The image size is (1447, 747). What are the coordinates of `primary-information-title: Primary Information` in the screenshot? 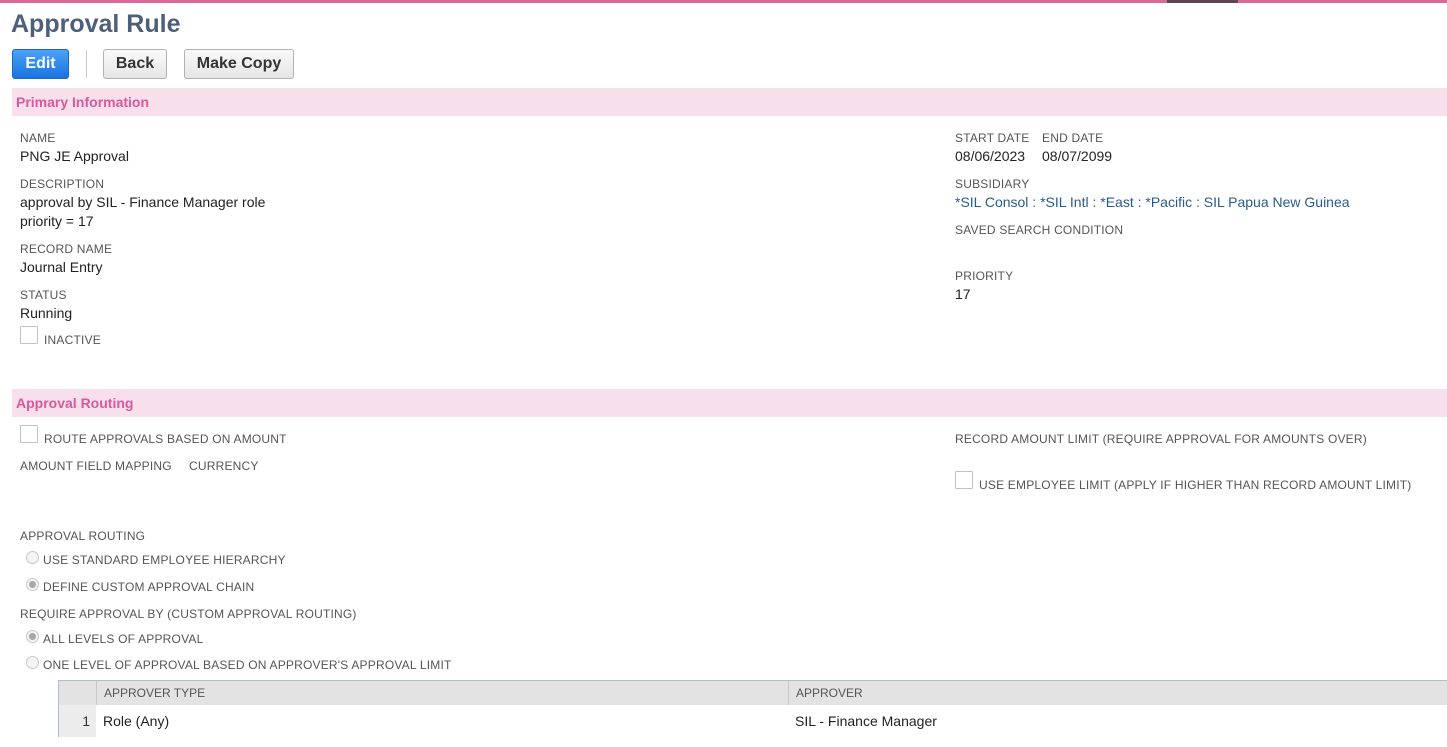 It's located at (83, 102).